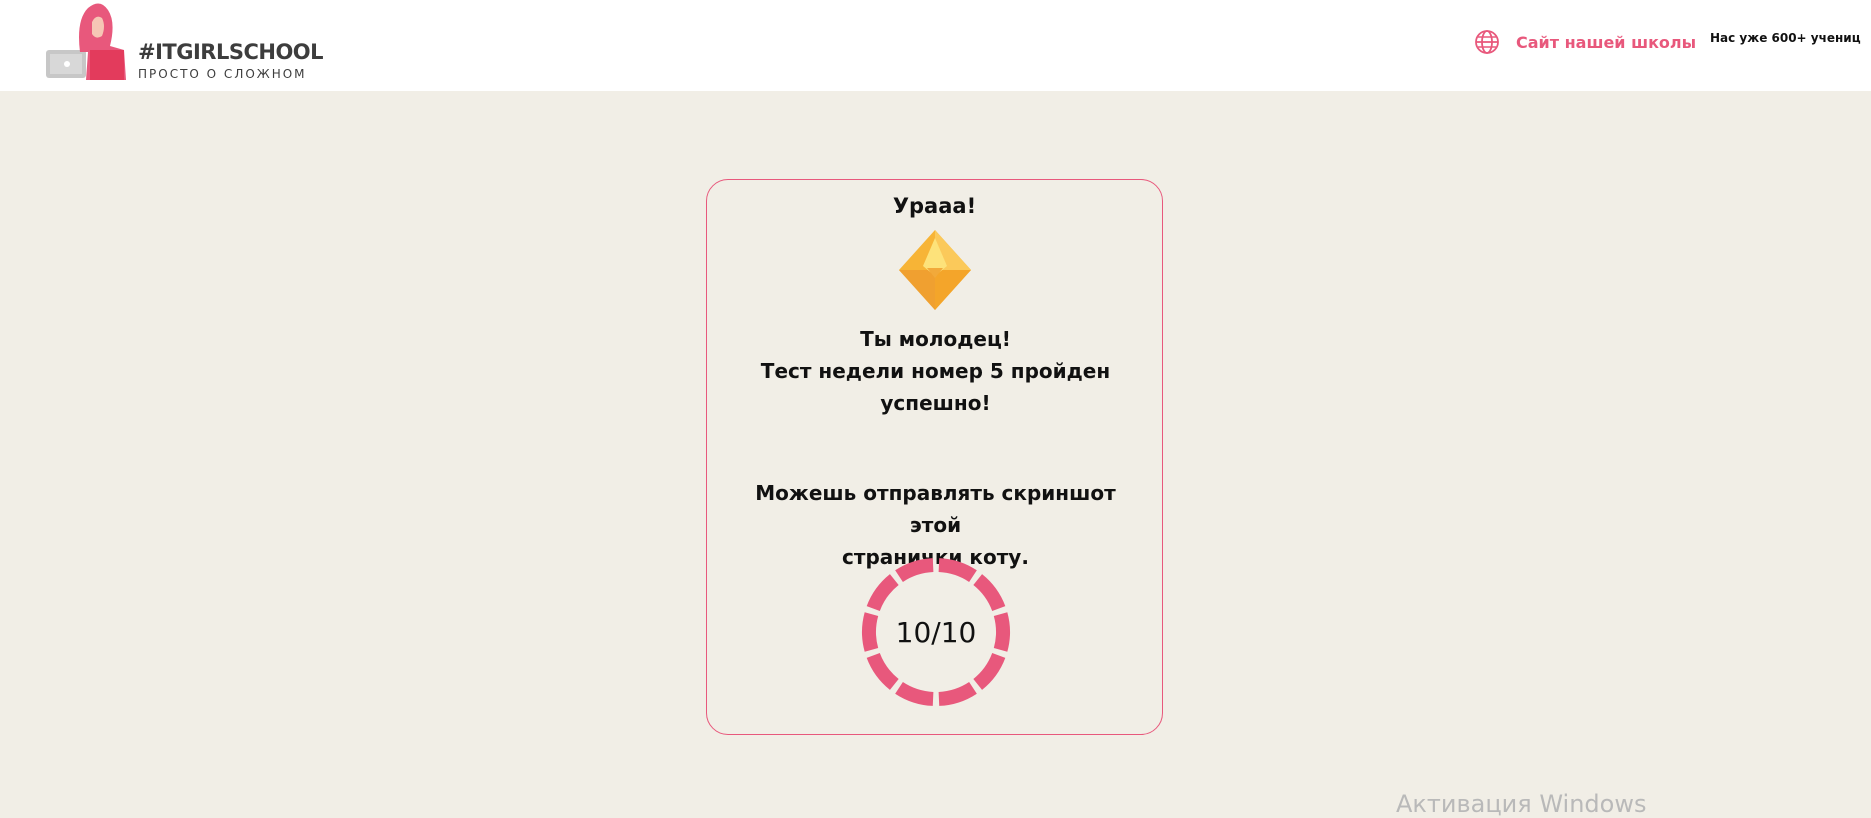 This screenshot has height=818, width=1871. Describe the element at coordinates (1487, 42) in the screenshot. I see `globe-icon` at that location.